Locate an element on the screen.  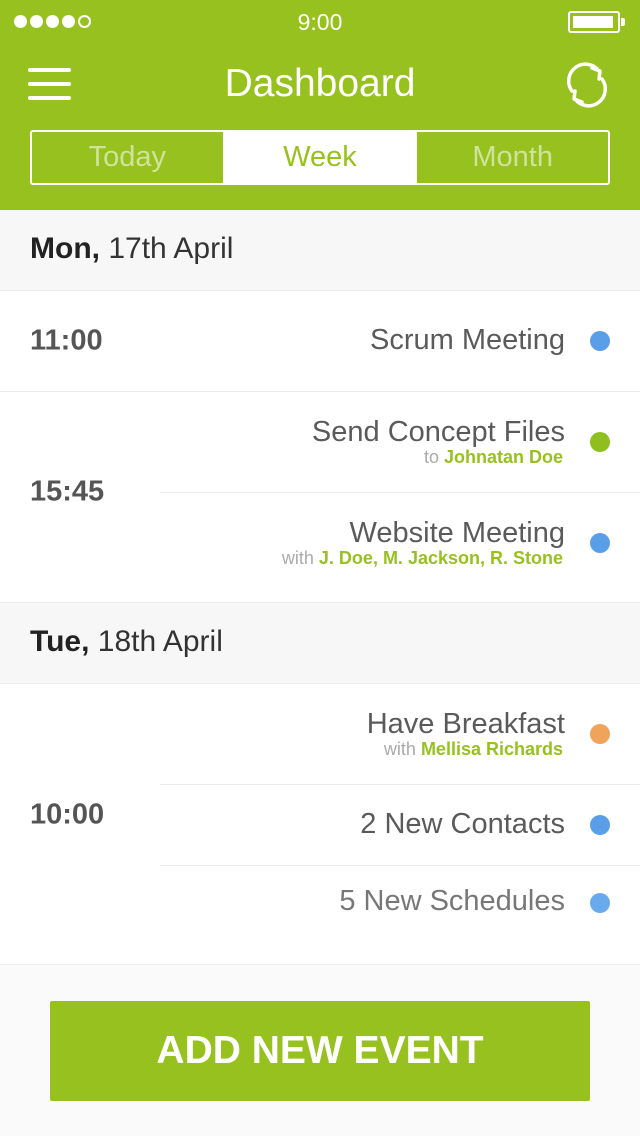
event-time: 10:00 is located at coordinates (67, 814).